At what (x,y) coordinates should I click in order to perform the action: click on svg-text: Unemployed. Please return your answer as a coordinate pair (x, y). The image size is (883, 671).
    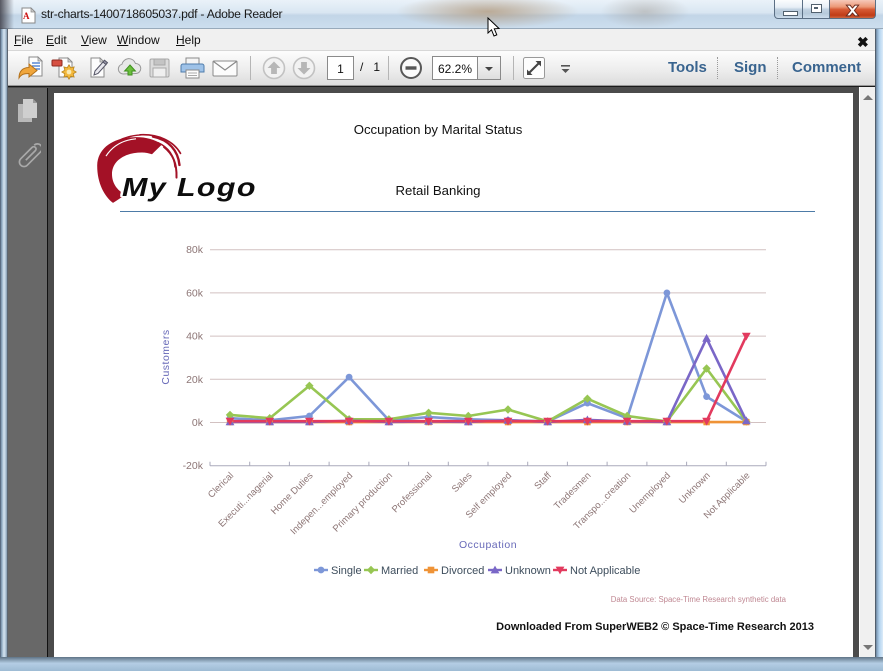
    Looking at the image, I should click on (650, 492).